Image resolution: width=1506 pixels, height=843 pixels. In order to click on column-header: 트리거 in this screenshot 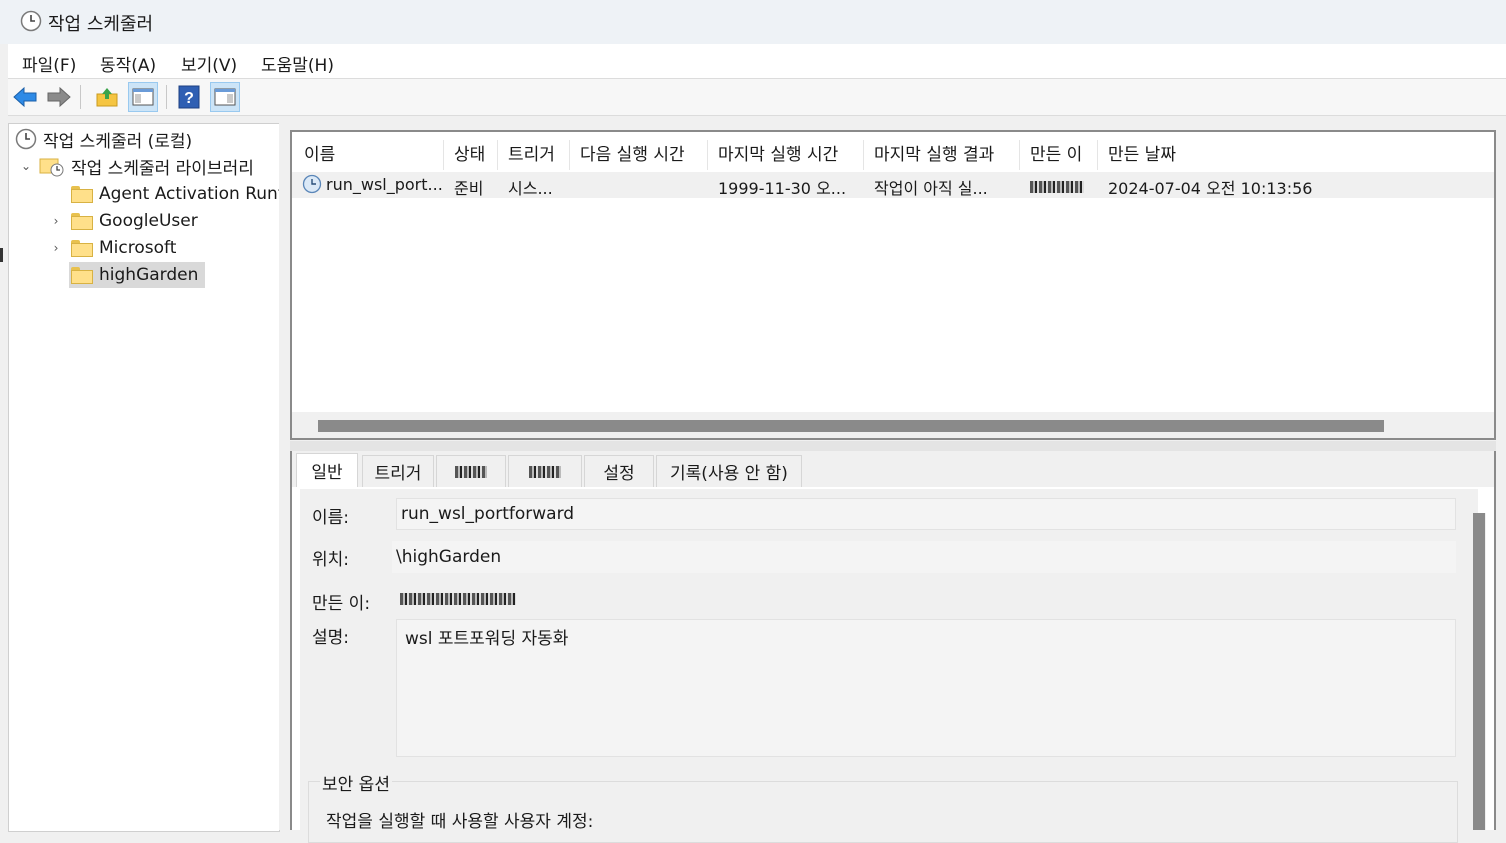, I will do `click(534, 155)`.